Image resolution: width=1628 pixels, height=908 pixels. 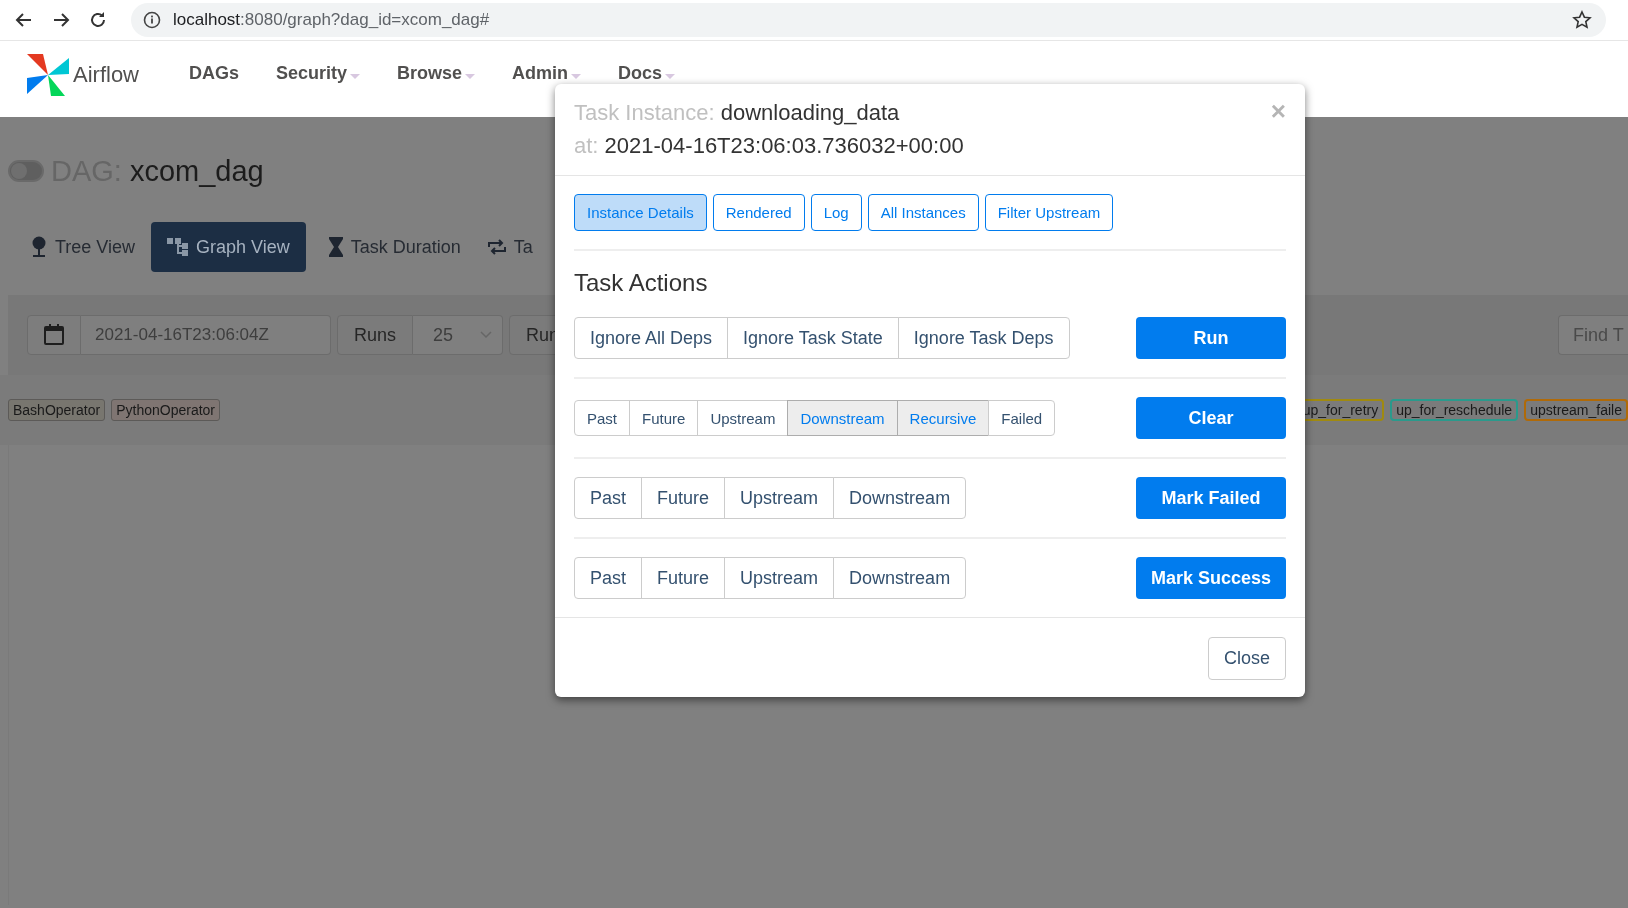 What do you see at coordinates (943, 418) in the screenshot?
I see `option-toggle: Recursive` at bounding box center [943, 418].